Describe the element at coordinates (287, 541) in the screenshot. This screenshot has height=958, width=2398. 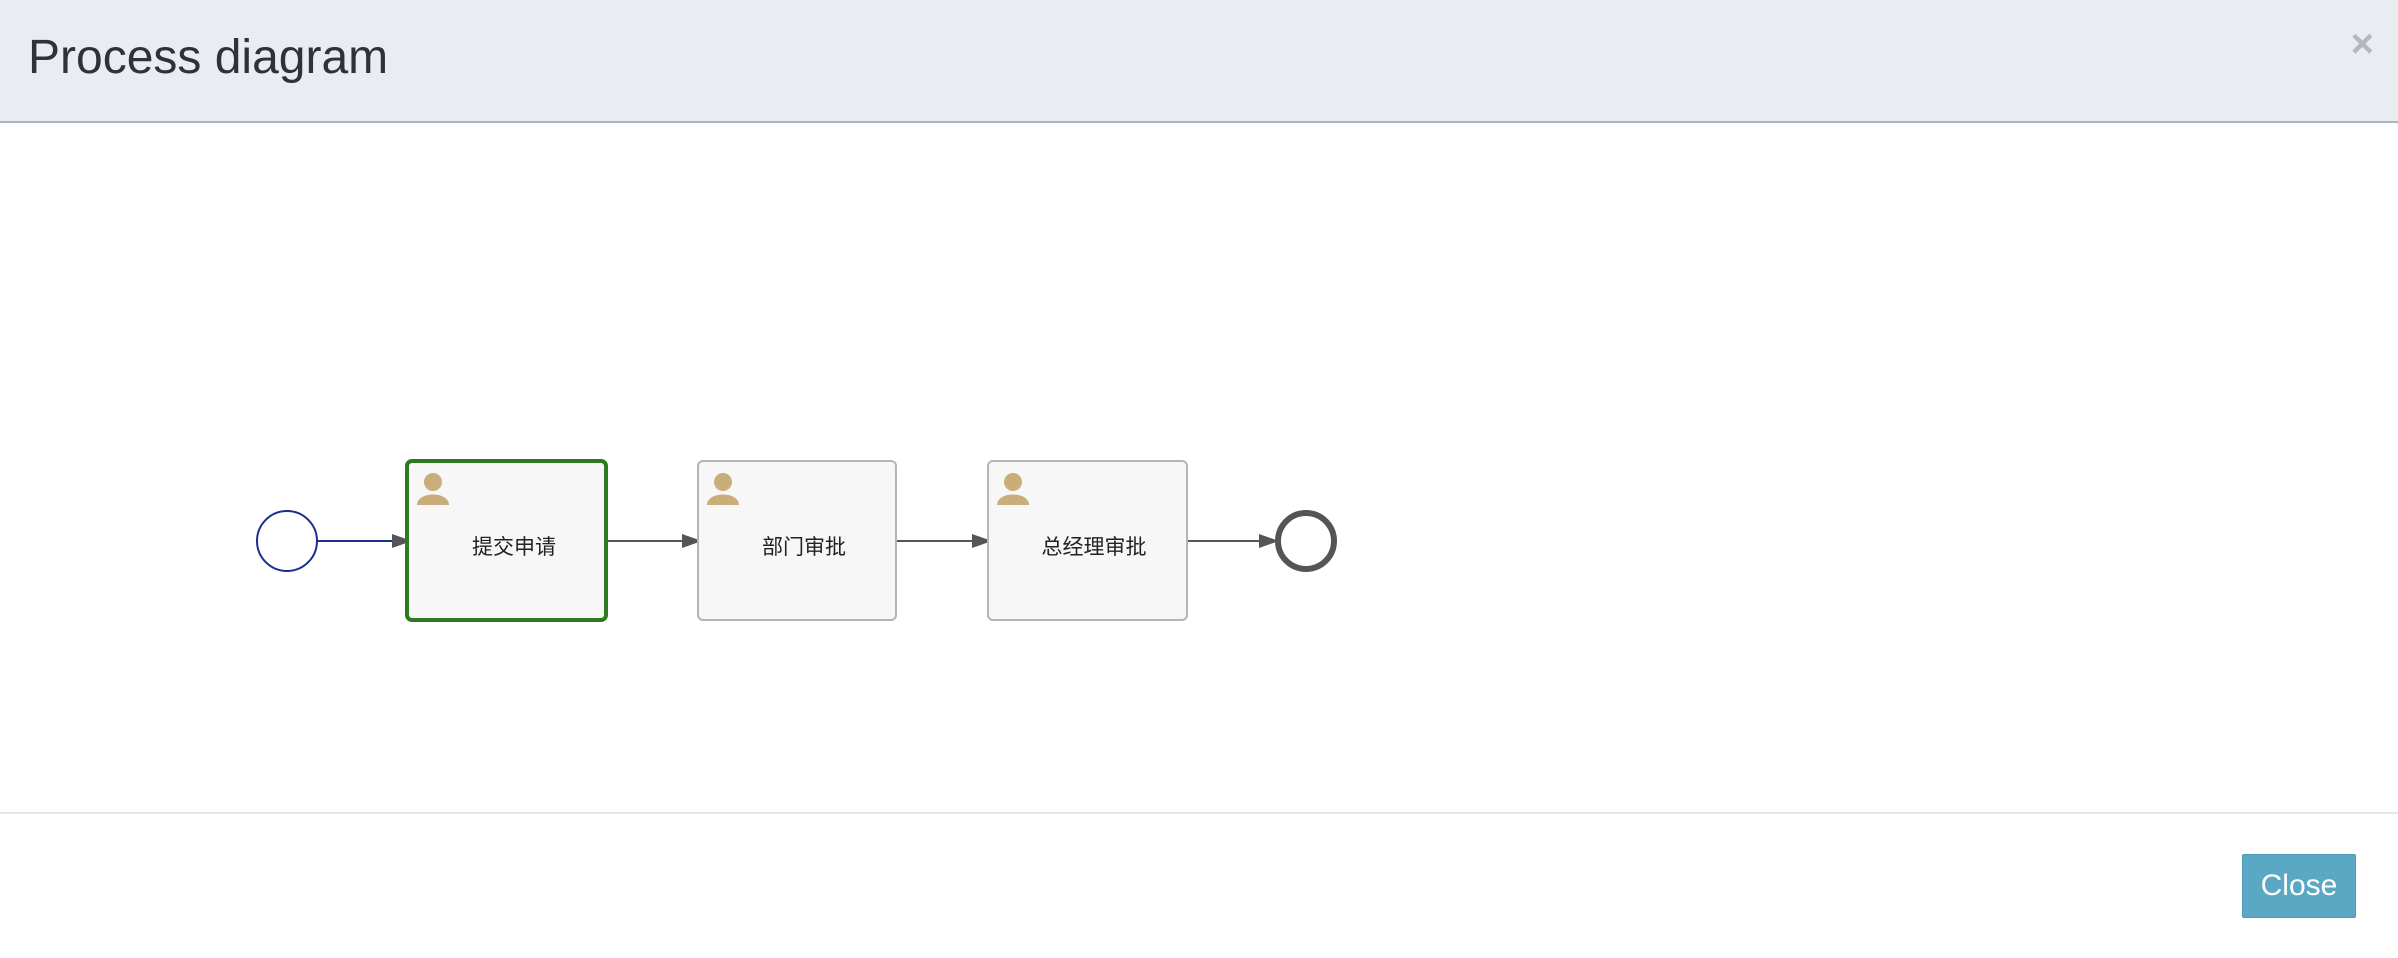
I see `start-event` at that location.